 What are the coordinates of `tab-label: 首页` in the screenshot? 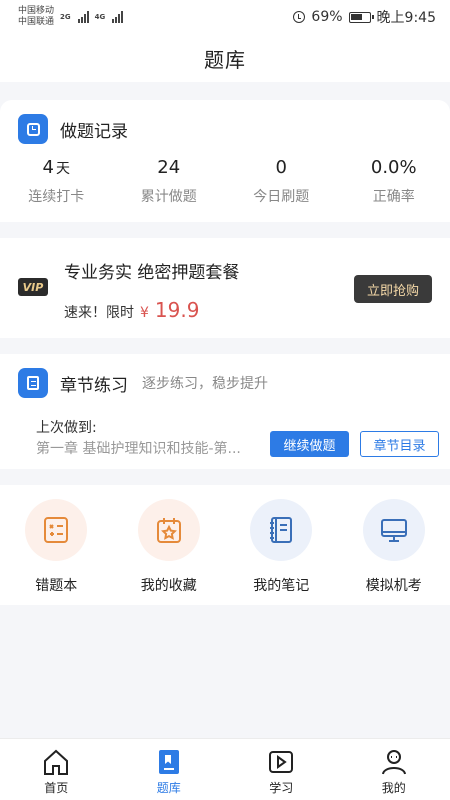 It's located at (56, 788).